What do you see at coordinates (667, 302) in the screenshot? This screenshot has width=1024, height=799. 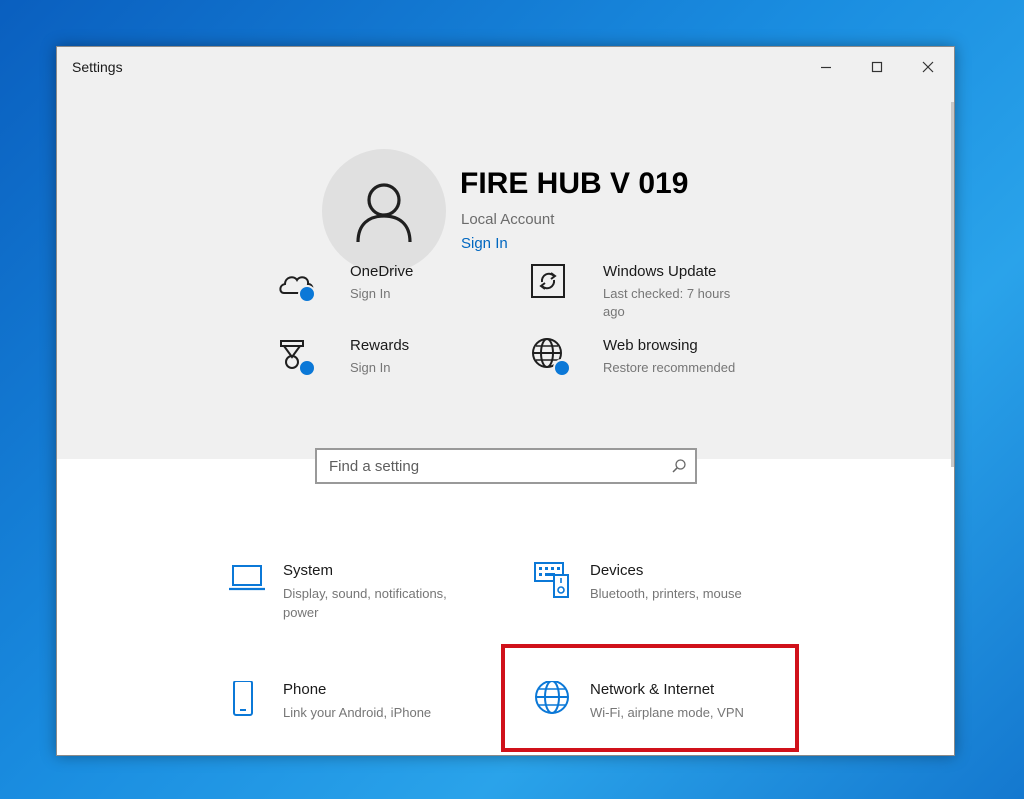 I see `windows-update-subtitle: Last checked: 7 hours ago` at bounding box center [667, 302].